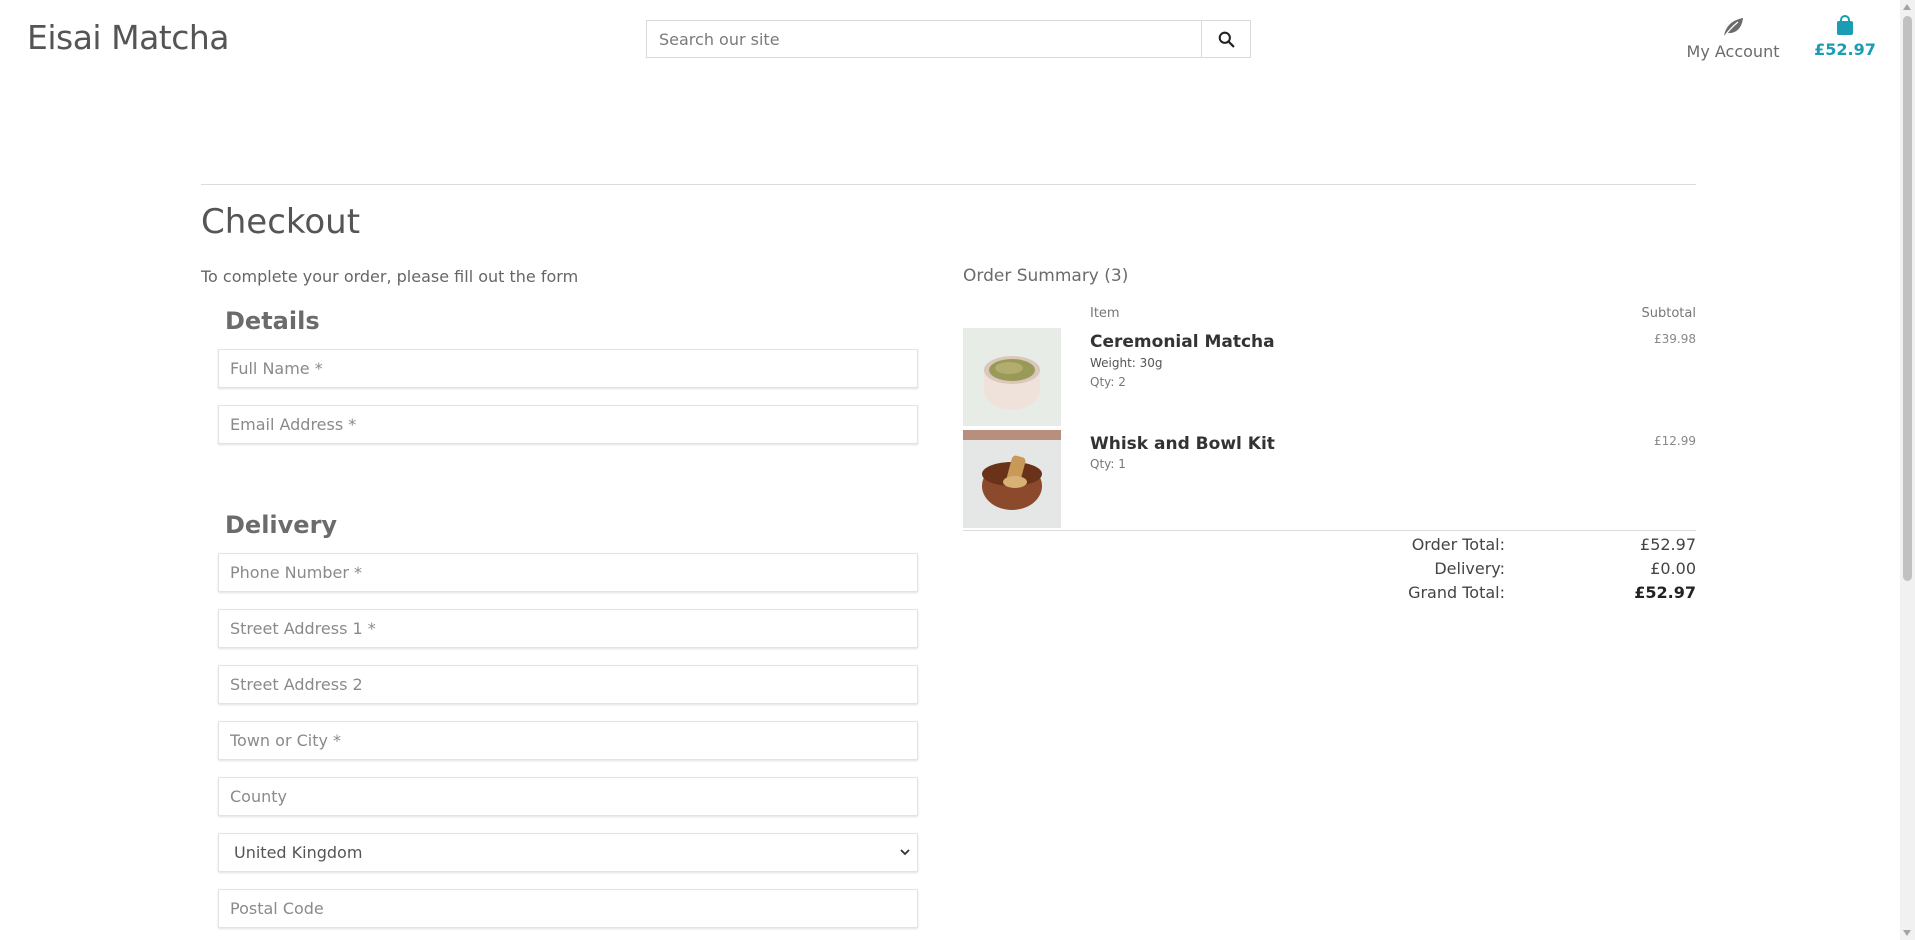 This screenshot has width=1915, height=940. I want to click on scrollbar-thumb, so click(1907, 298).